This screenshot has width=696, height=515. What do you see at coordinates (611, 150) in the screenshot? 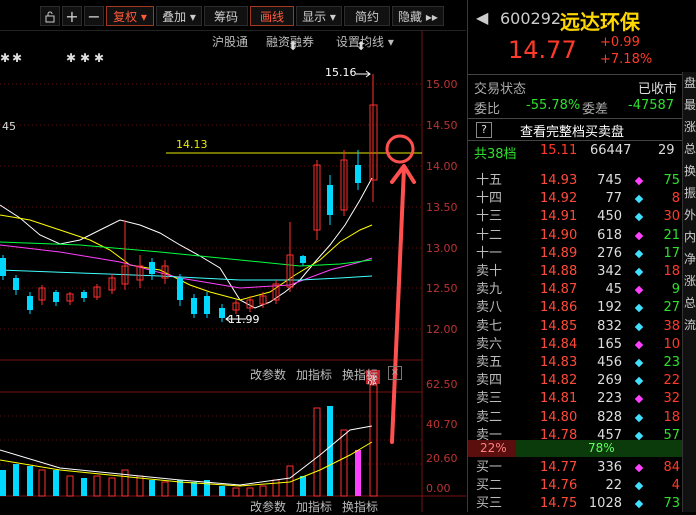
I see `total-volume: 66447` at bounding box center [611, 150].